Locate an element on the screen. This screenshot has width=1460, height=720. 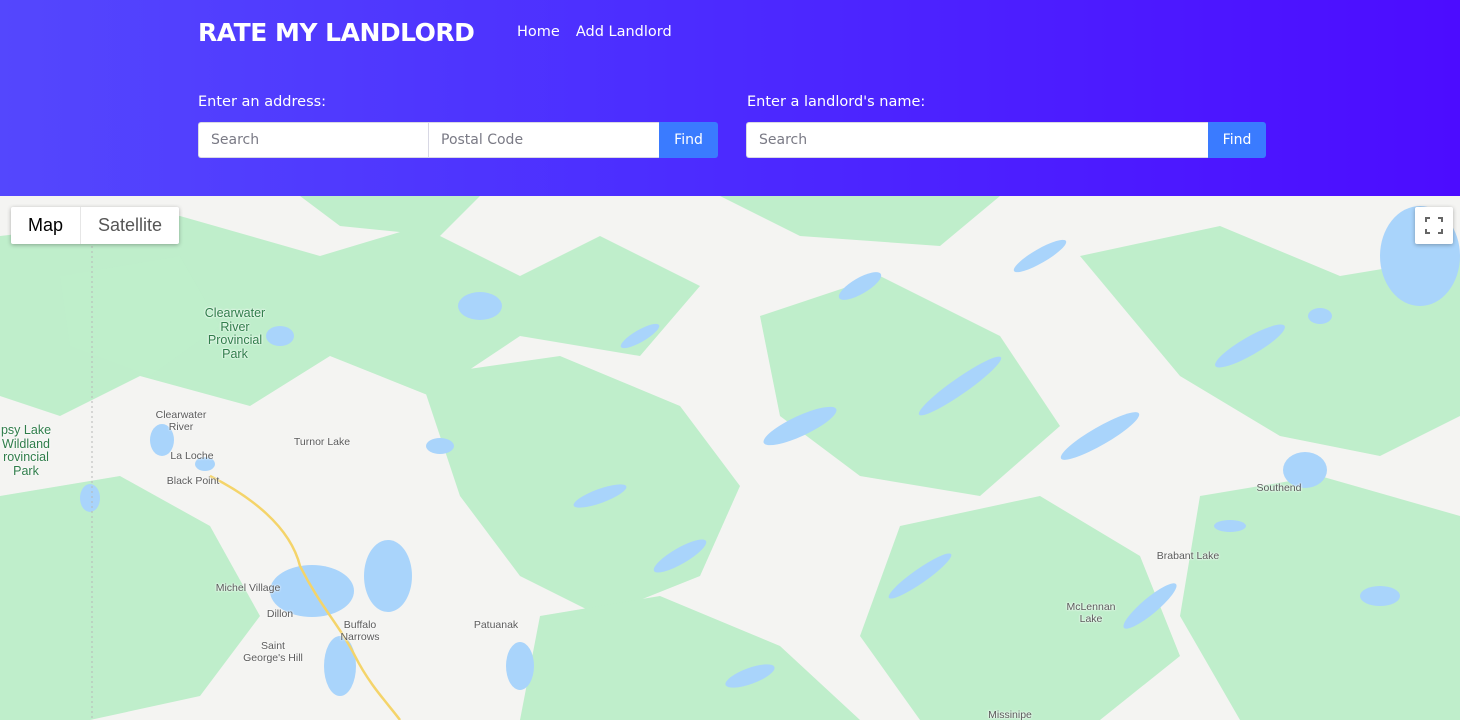
map-label-brabant-lake: Brabant Lake is located at coordinates (1188, 556).